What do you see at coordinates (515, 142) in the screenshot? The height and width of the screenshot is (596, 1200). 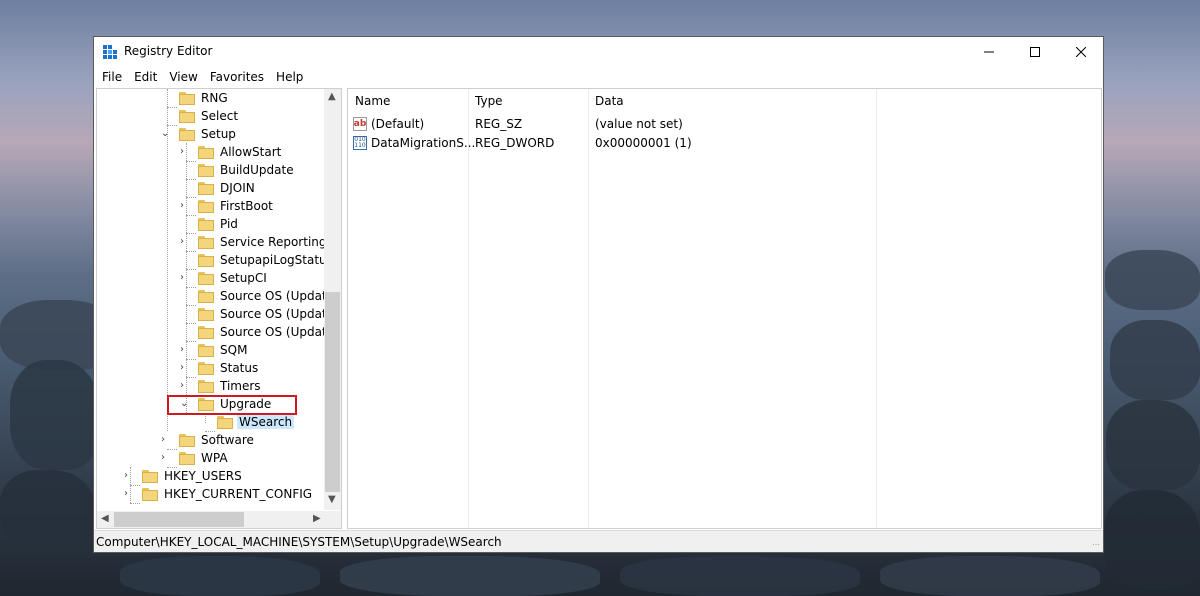 I see `value-type: REG_DWORD` at bounding box center [515, 142].